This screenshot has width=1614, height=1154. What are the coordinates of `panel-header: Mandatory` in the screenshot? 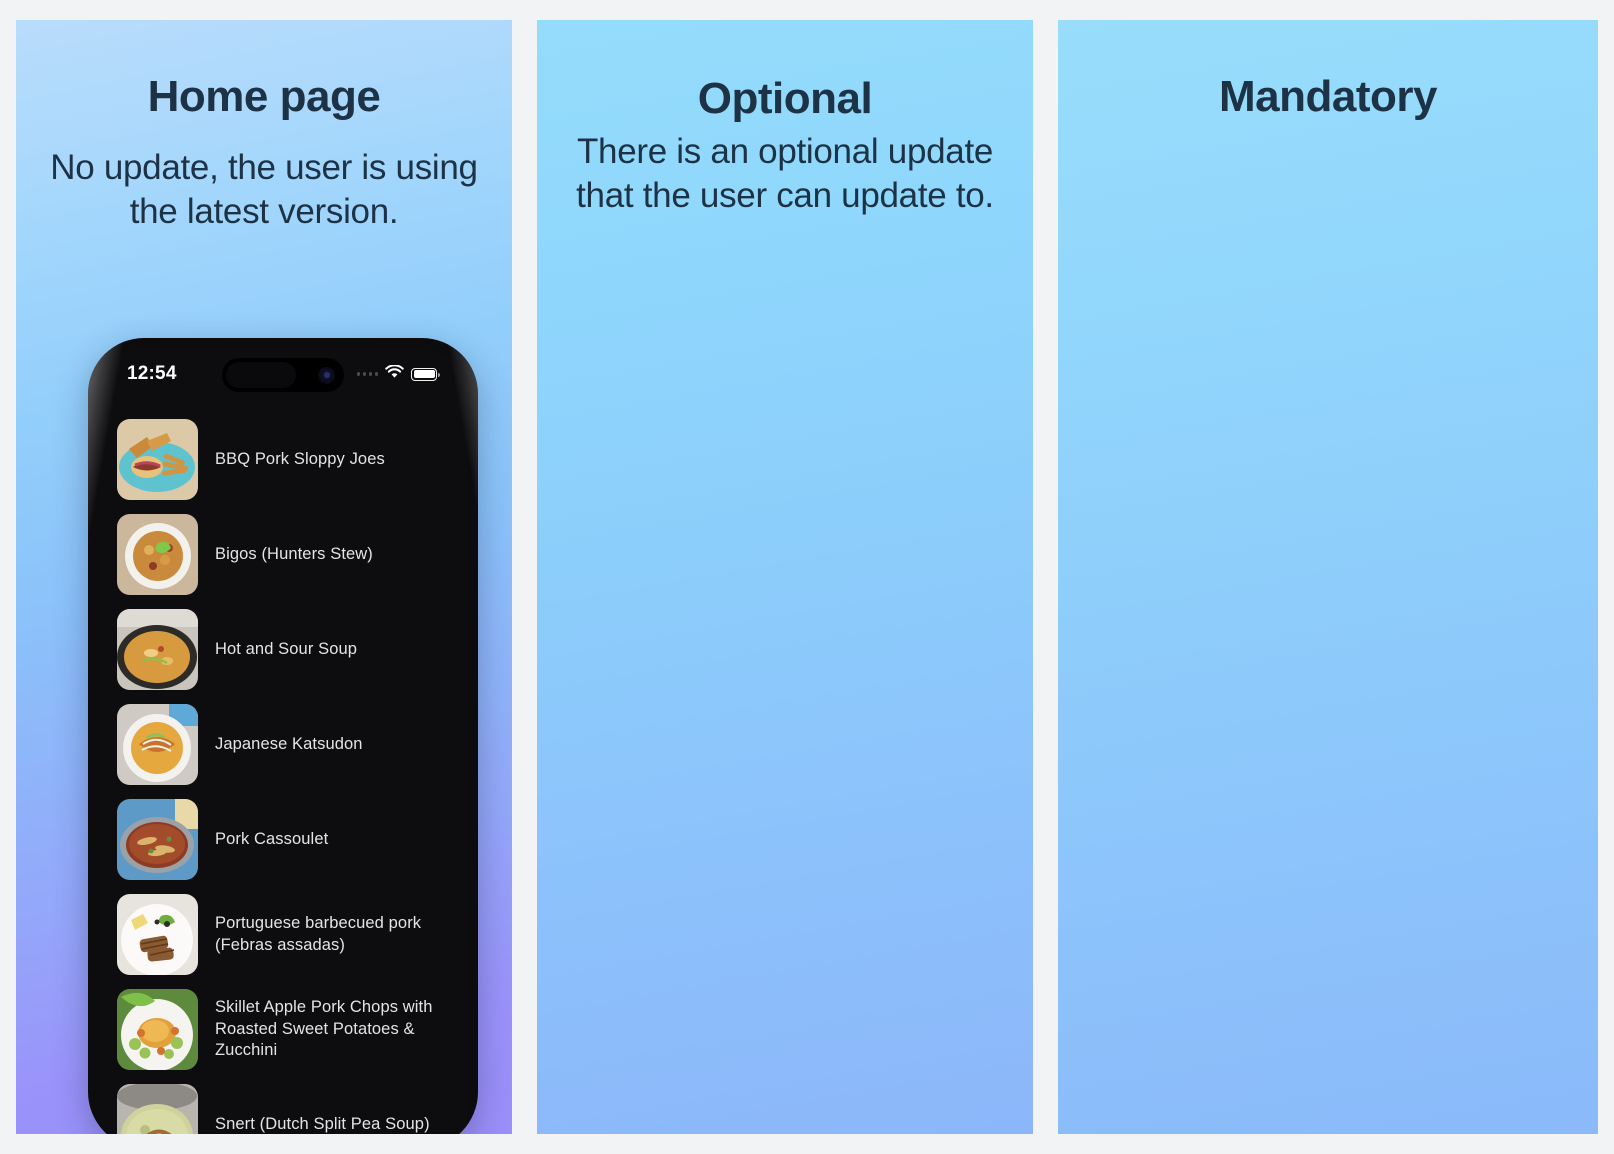 It's located at (1328, 70).